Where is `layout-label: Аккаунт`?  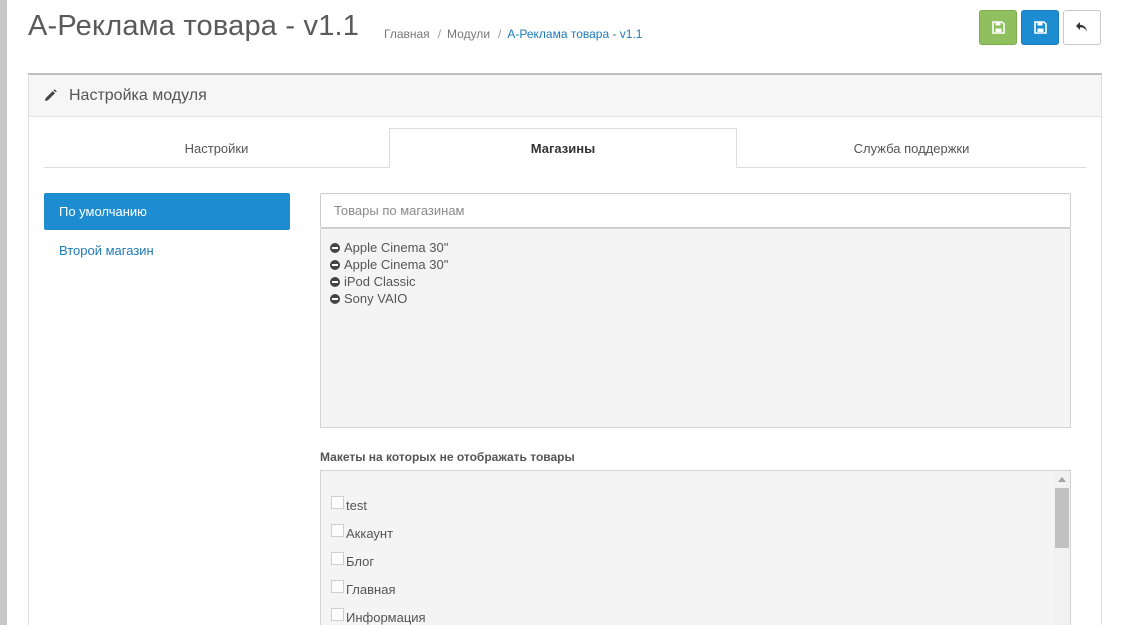
layout-label: Аккаунт is located at coordinates (370, 533).